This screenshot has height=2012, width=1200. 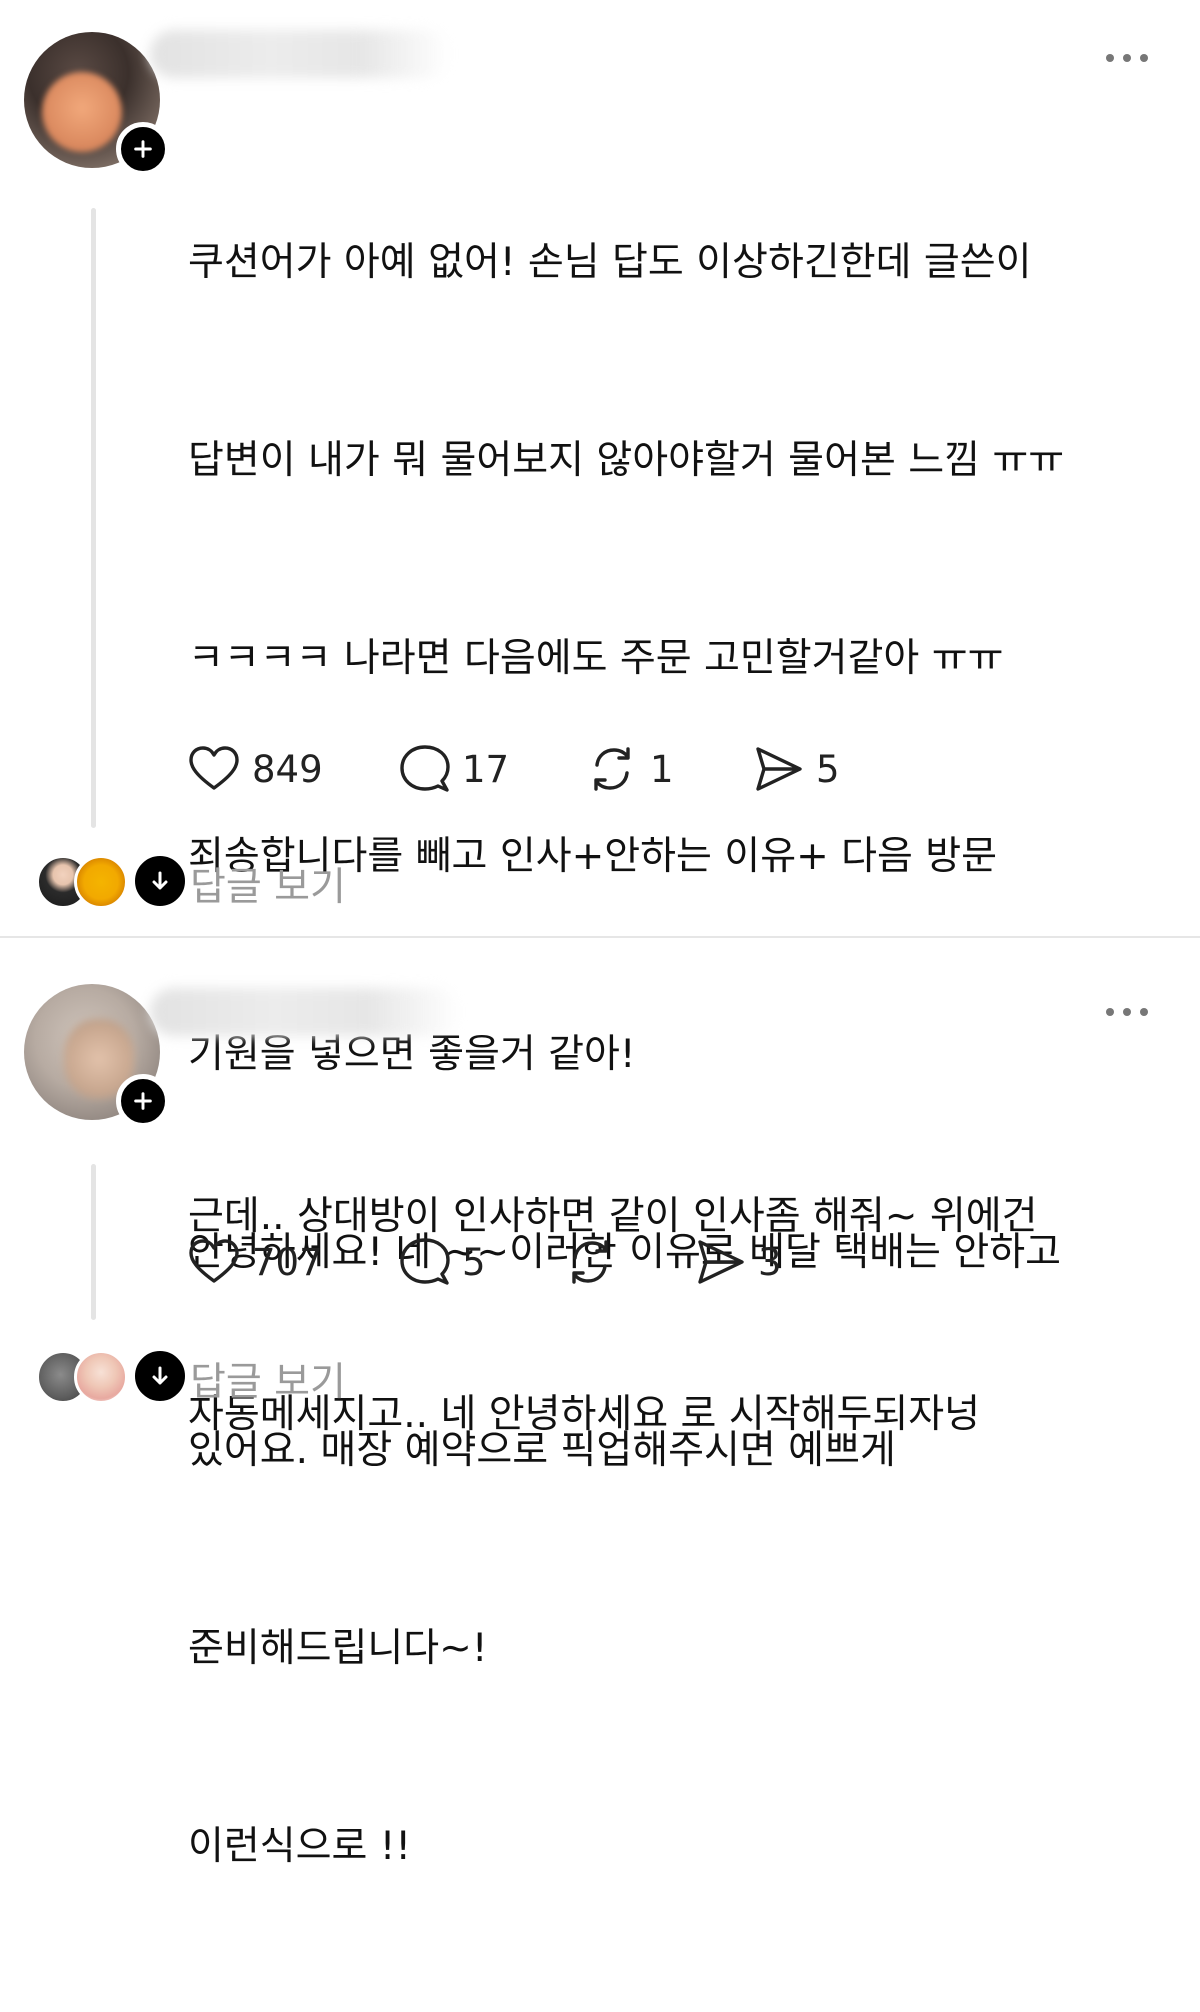 What do you see at coordinates (338, 1648) in the screenshot?
I see `comment-line: 준비해드립니다~!` at bounding box center [338, 1648].